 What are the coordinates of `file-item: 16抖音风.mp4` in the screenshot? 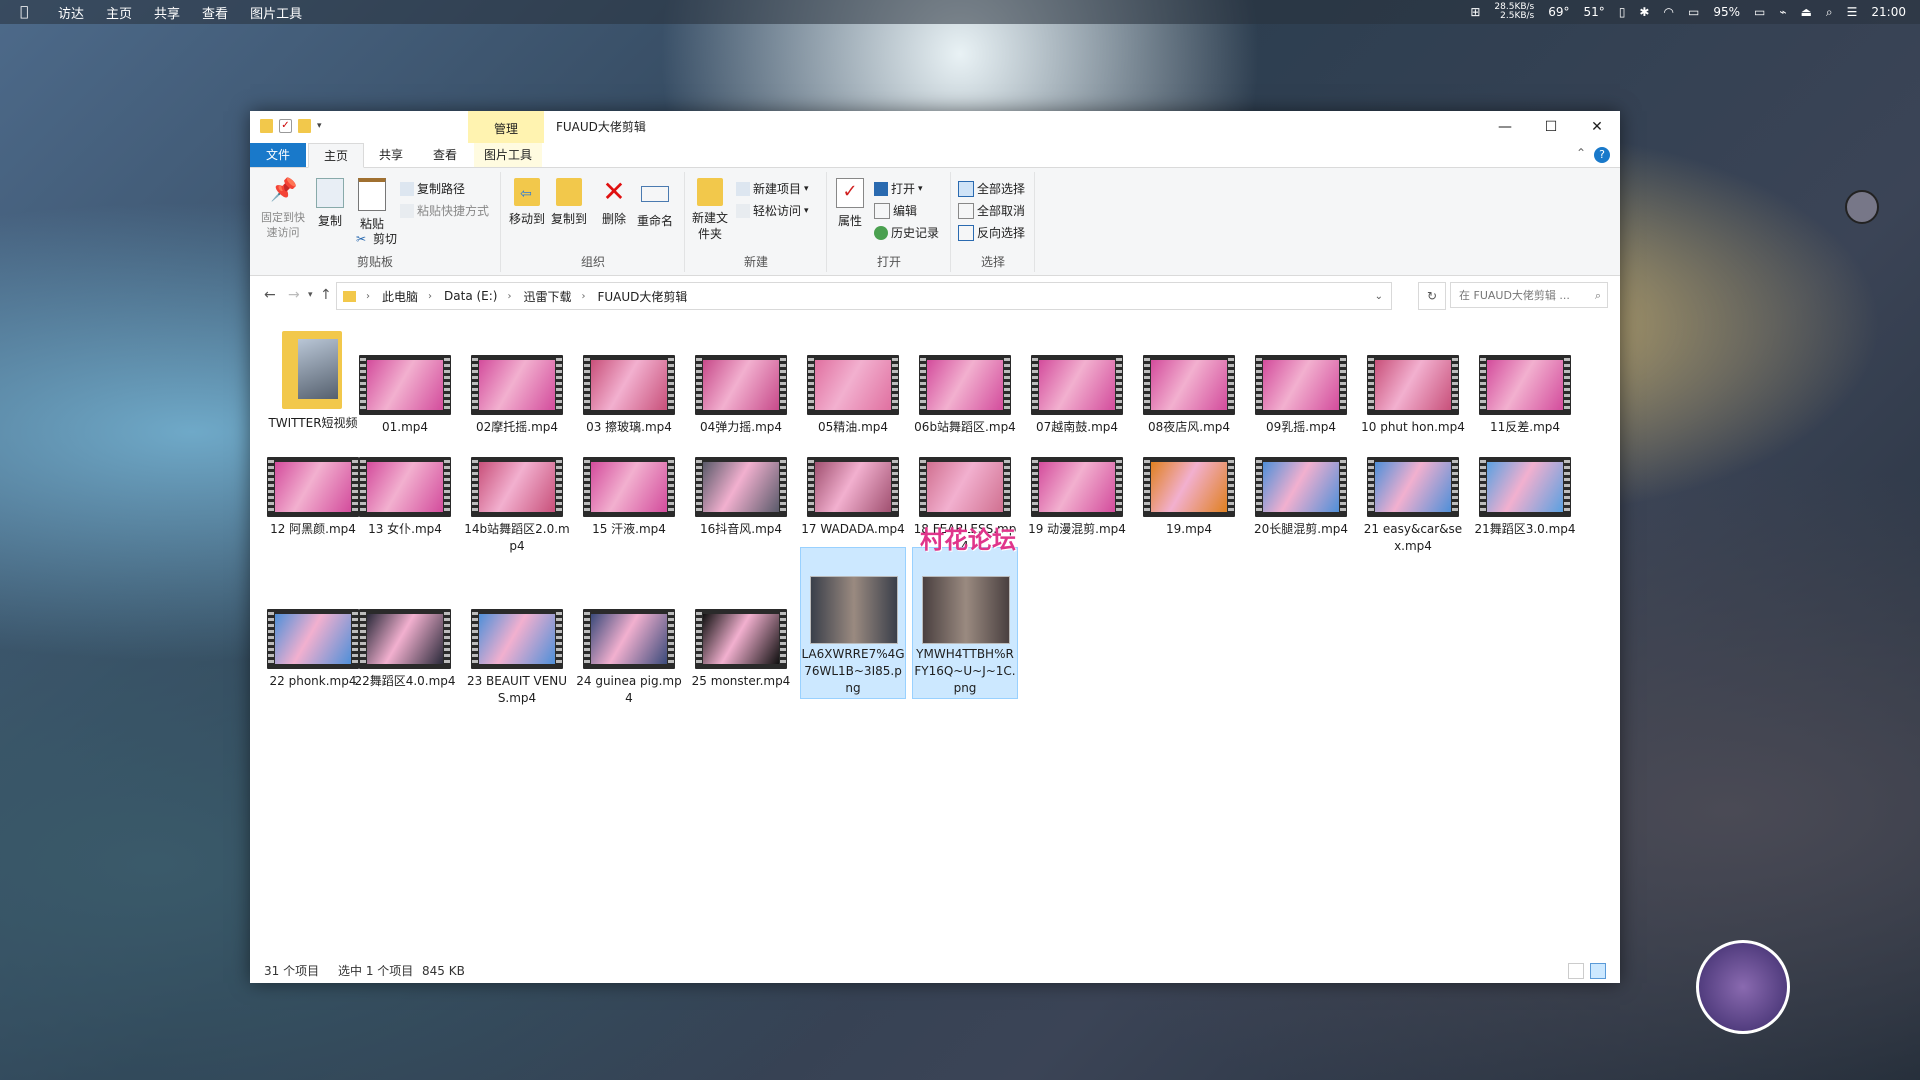 It's located at (741, 482).